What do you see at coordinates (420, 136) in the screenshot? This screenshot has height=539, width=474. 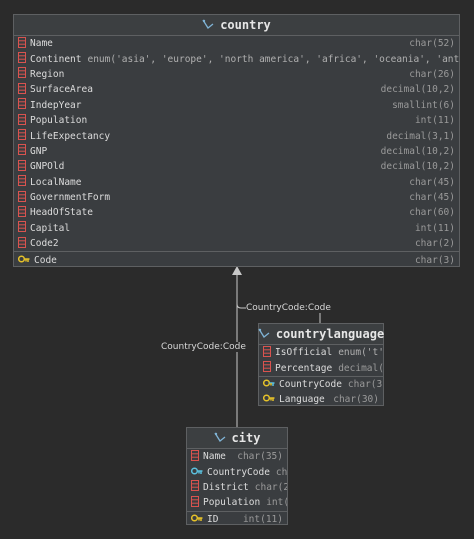 I see `column-type: decimal(3,1)` at bounding box center [420, 136].